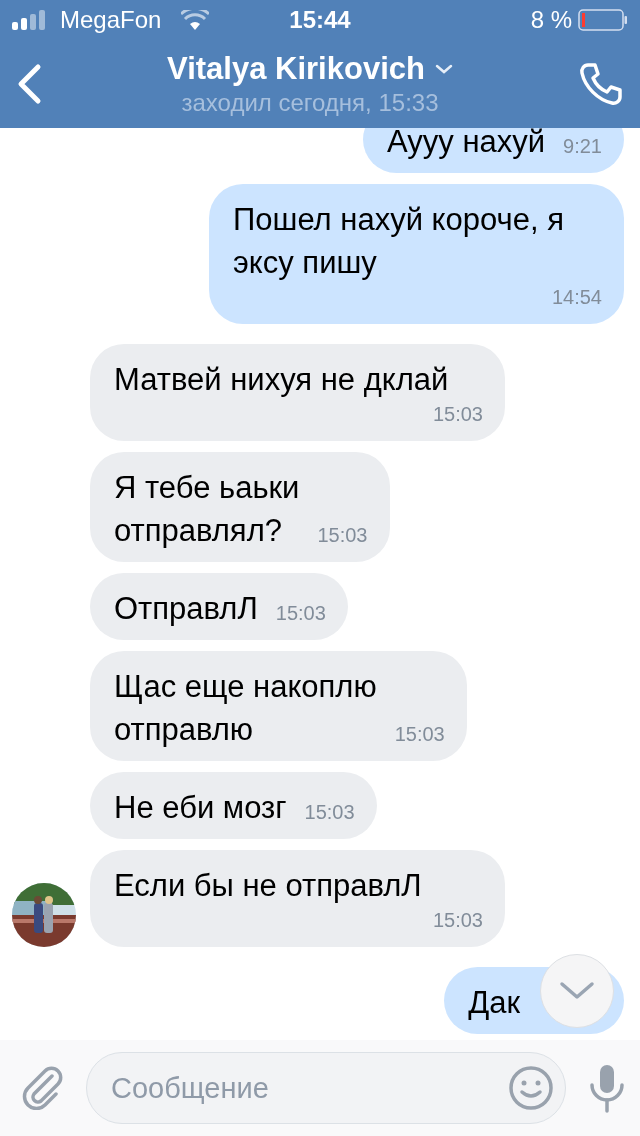 The width and height of the screenshot is (640, 1136). I want to click on last-seen-text: заходил сегодня, 15:33, so click(310, 103).